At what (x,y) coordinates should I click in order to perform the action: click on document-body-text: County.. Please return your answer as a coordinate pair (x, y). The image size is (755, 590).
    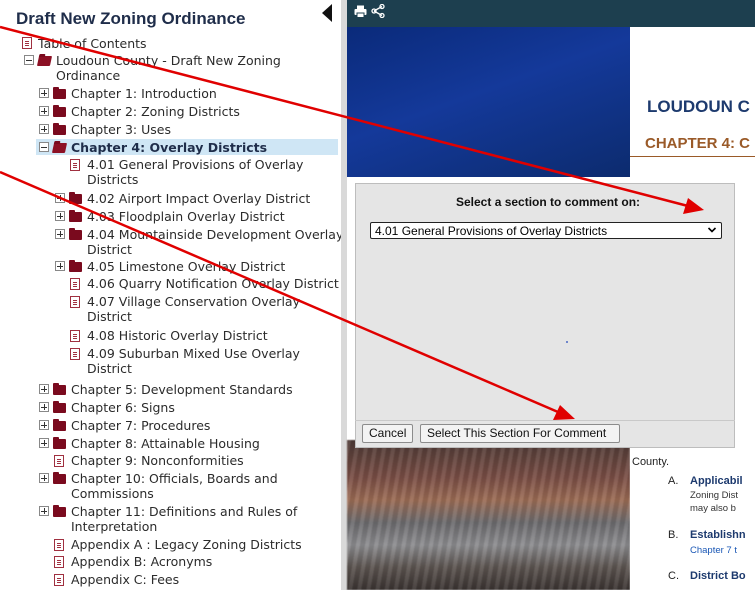
    Looking at the image, I should click on (651, 462).